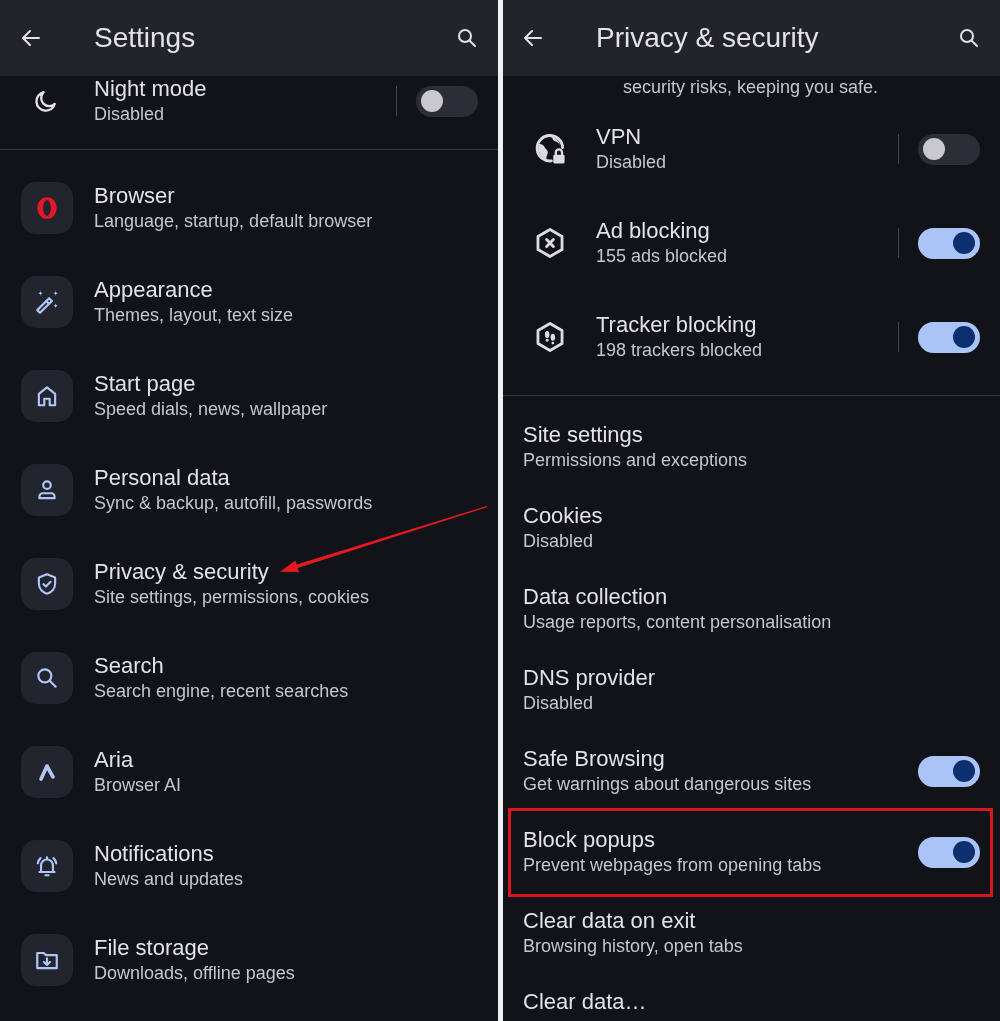  What do you see at coordinates (47, 960) in the screenshot?
I see `folder-download-icon` at bounding box center [47, 960].